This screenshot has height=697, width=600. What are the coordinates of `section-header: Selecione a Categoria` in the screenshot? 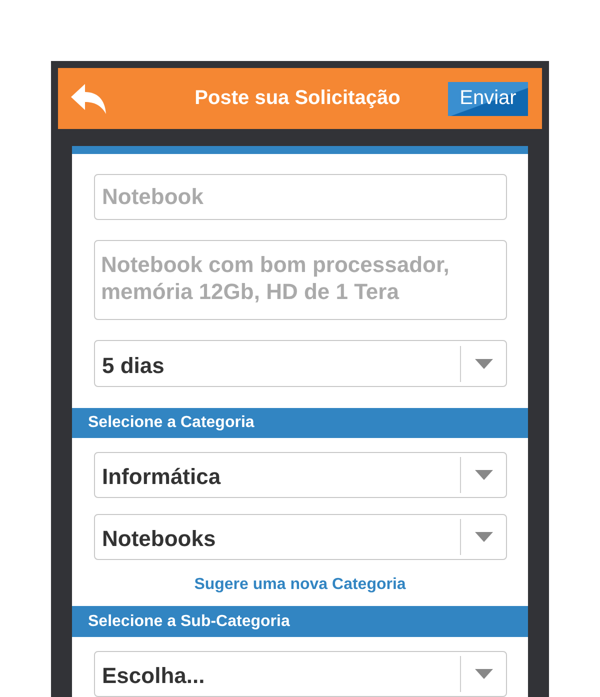 It's located at (300, 423).